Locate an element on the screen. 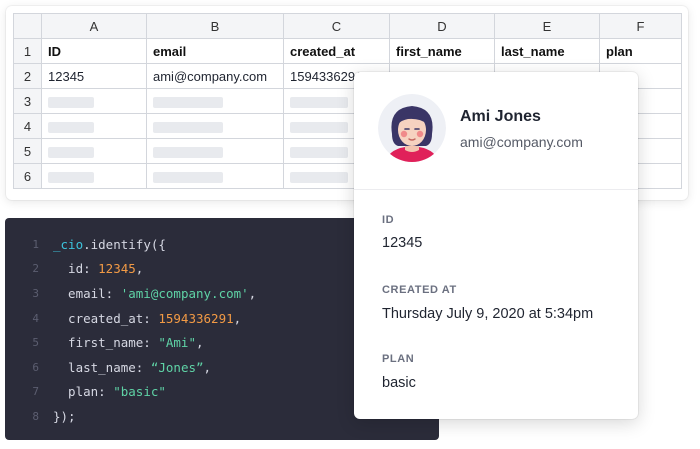 The image size is (700, 449). avatar-illustration-icon is located at coordinates (412, 128).